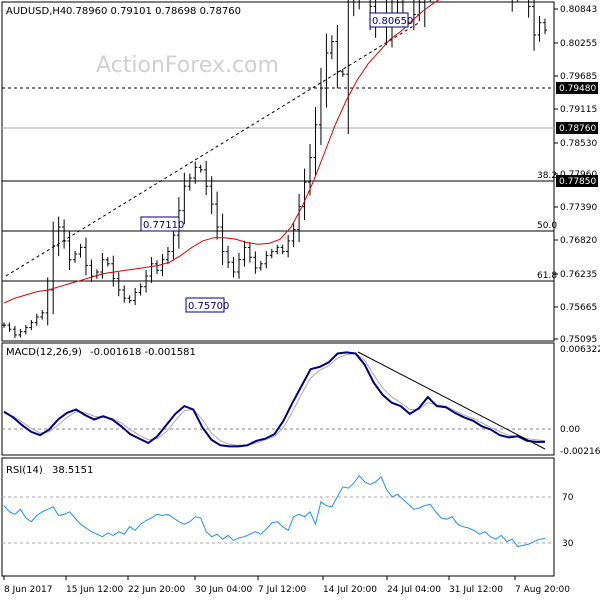 The height and width of the screenshot is (604, 600). I want to click on low-price-label: 0.75700, so click(208, 306).